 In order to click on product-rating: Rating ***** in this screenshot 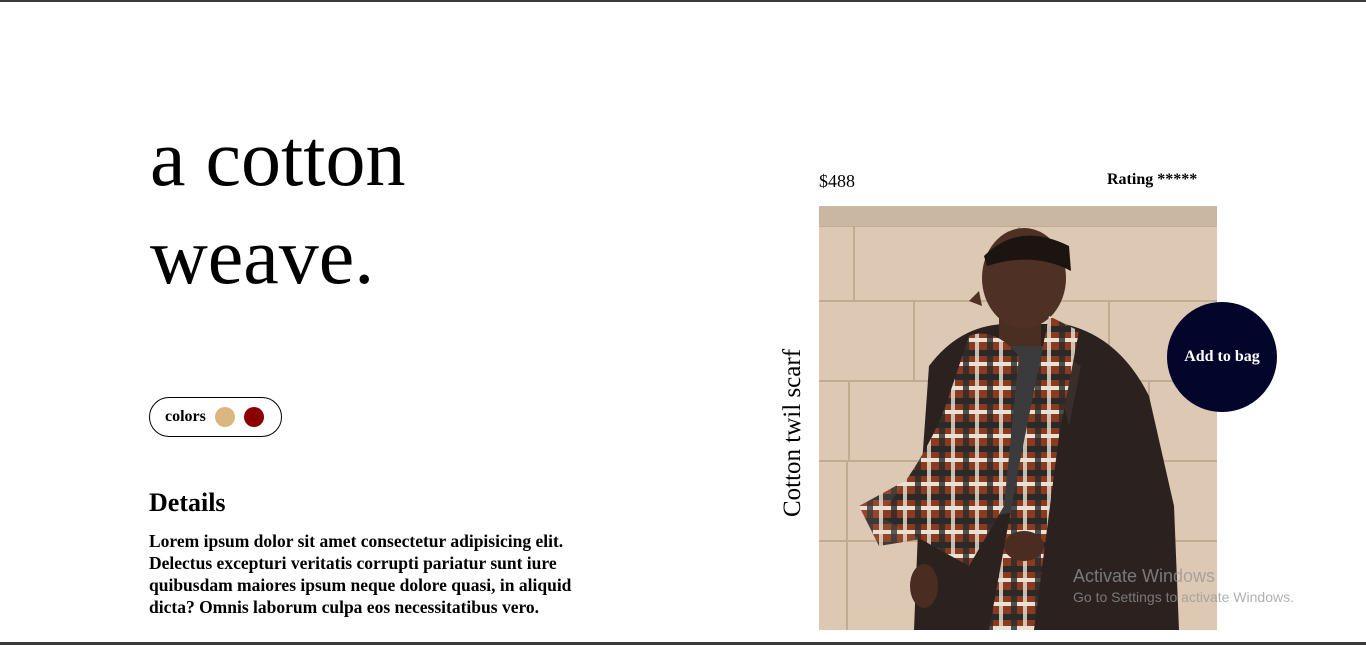, I will do `click(1152, 179)`.